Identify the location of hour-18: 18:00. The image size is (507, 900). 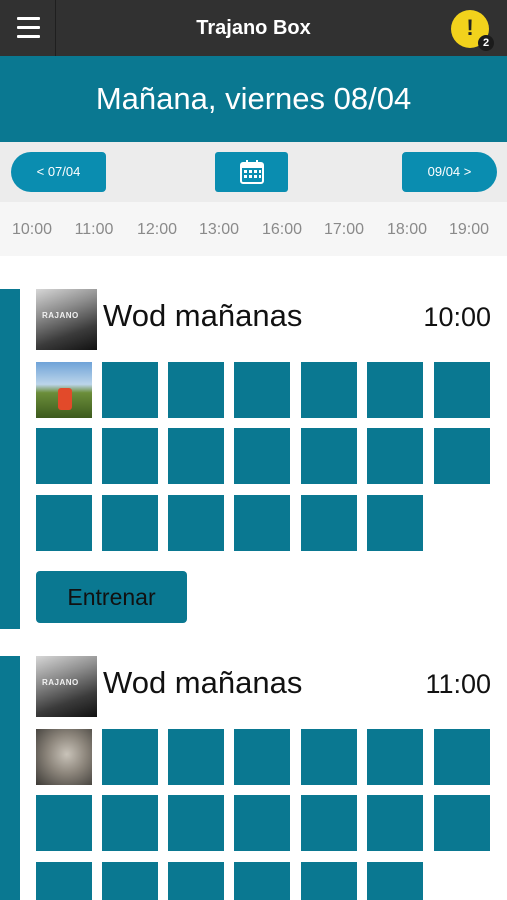
(407, 230).